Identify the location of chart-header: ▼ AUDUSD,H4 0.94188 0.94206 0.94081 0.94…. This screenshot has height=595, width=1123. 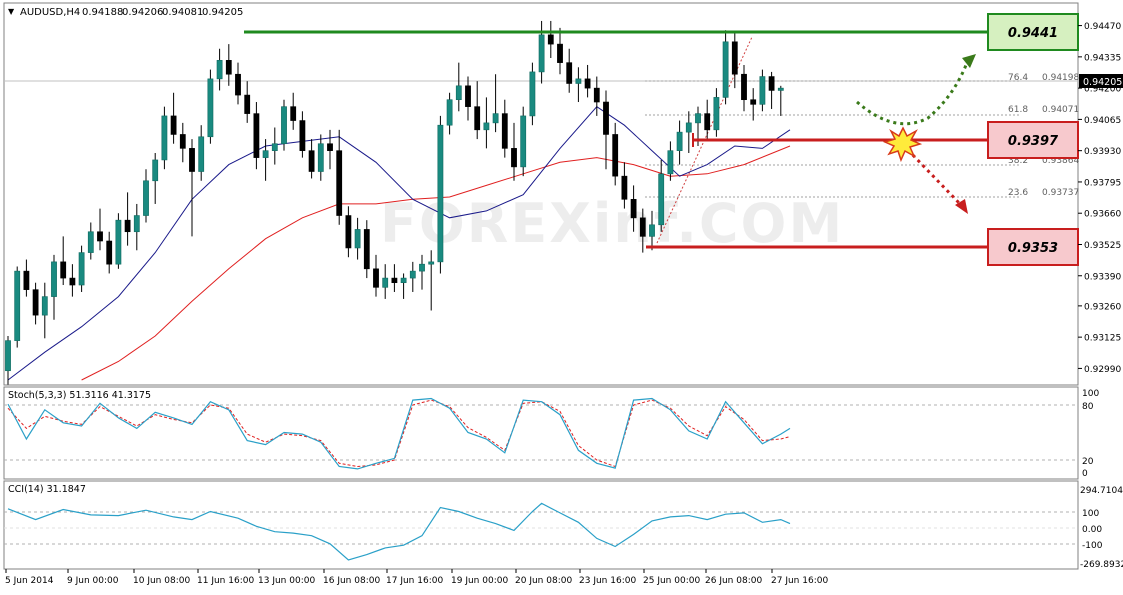
(125, 12).